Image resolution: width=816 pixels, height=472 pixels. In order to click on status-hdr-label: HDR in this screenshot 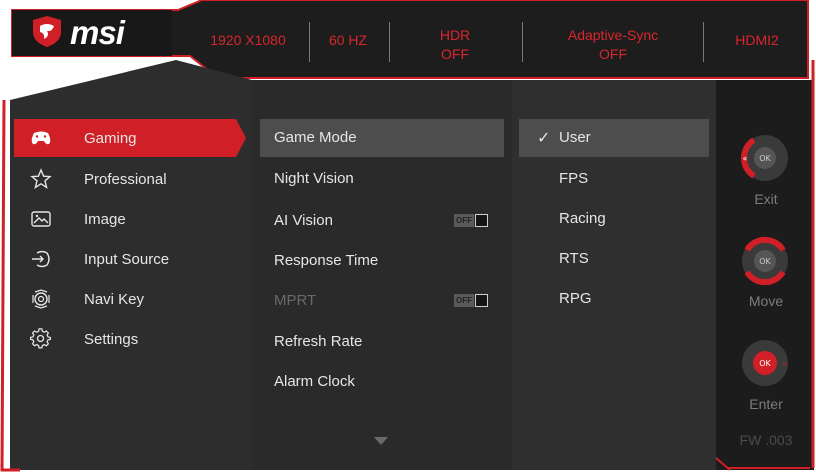, I will do `click(455, 35)`.